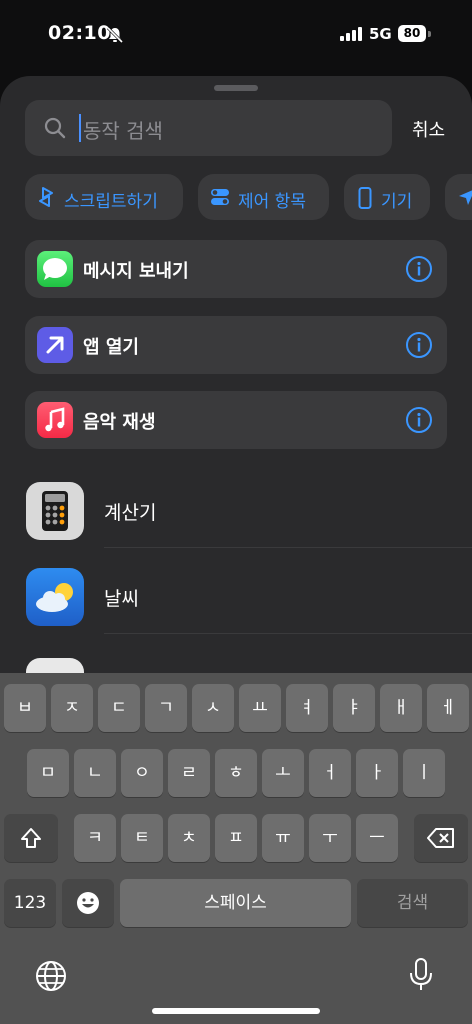 Image resolution: width=472 pixels, height=1024 pixels. Describe the element at coordinates (421, 975) in the screenshot. I see `microphone-icon` at that location.